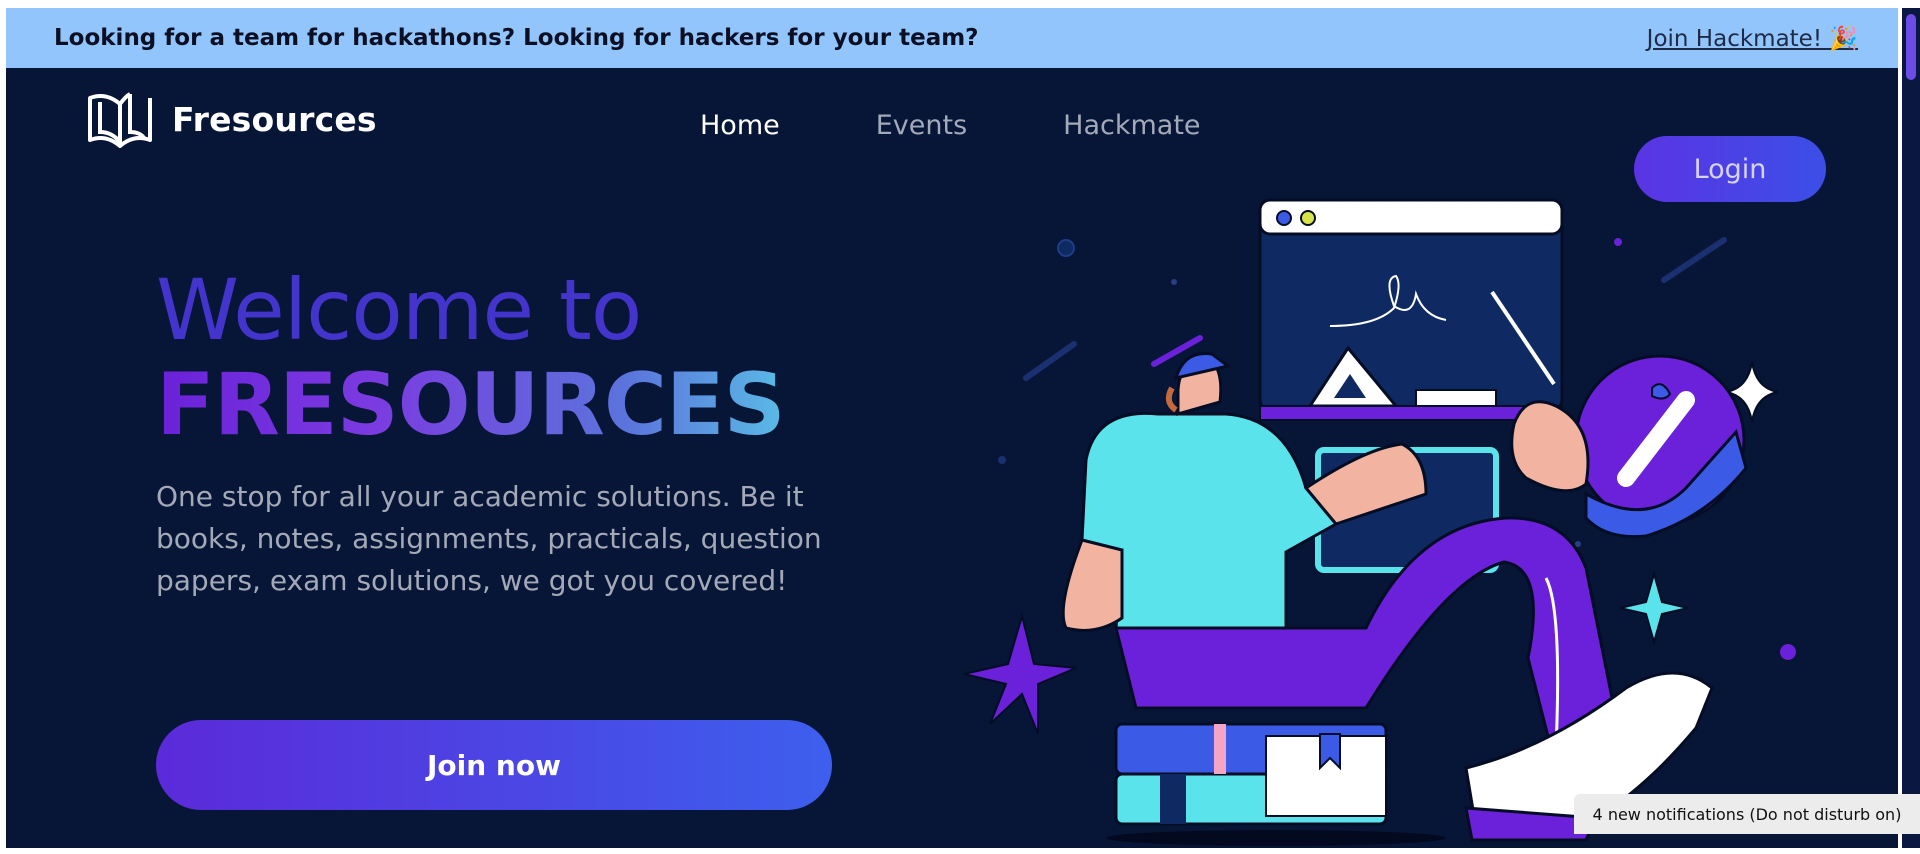 The width and height of the screenshot is (1920, 854). Describe the element at coordinates (921, 125) in the screenshot. I see `nav-item-events: Events` at that location.